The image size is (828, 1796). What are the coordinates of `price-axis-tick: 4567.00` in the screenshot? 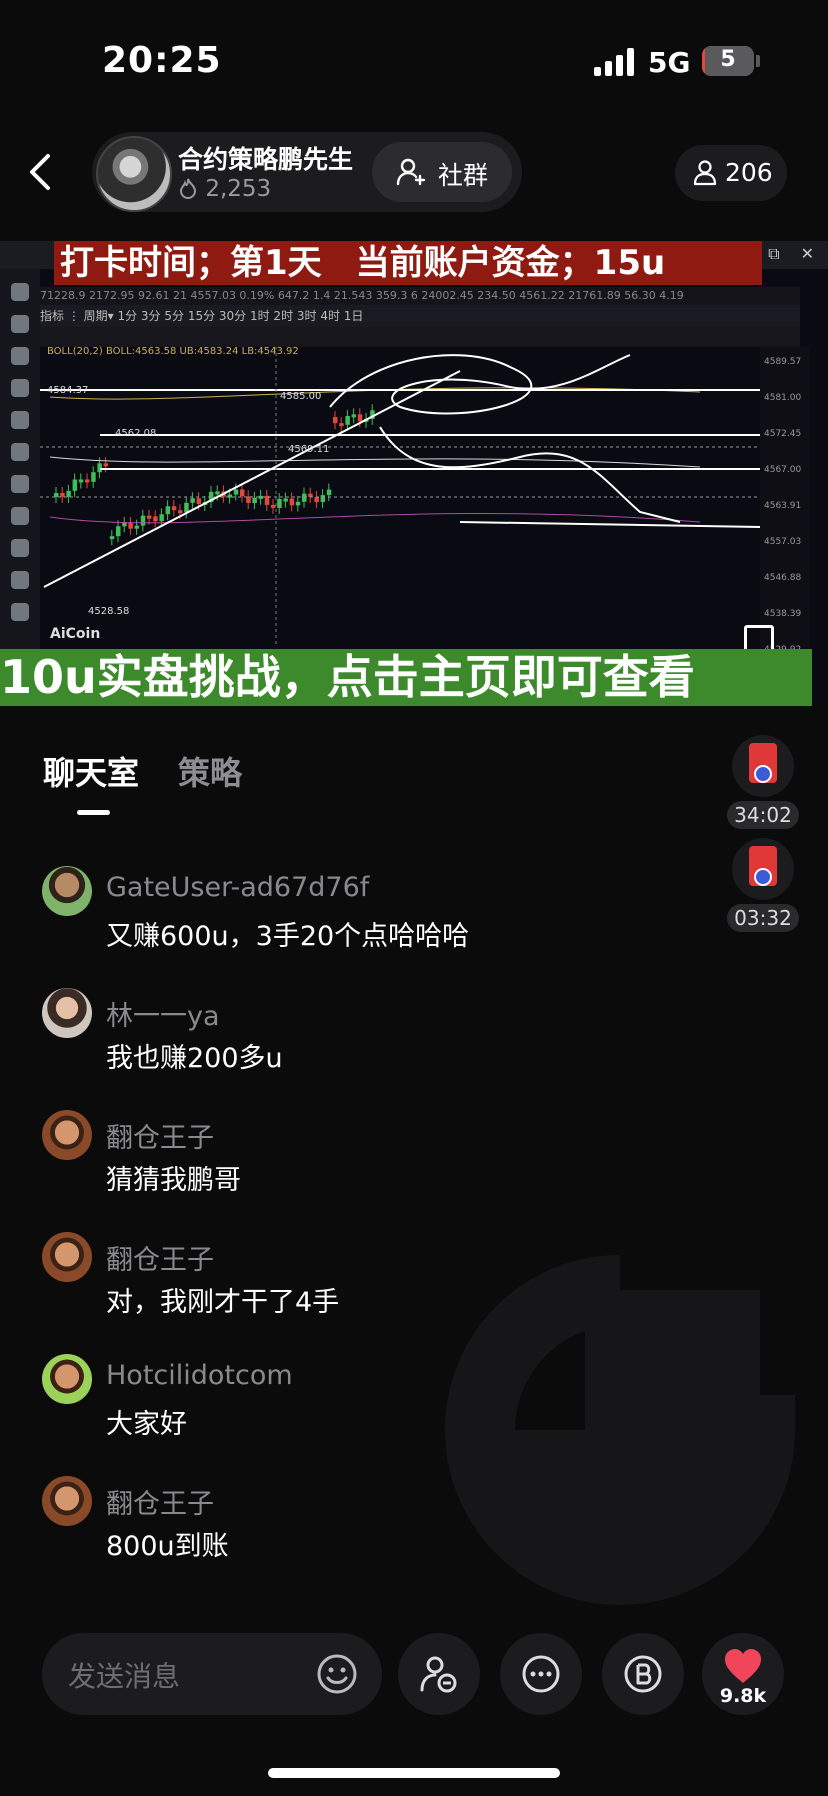 It's located at (783, 470).